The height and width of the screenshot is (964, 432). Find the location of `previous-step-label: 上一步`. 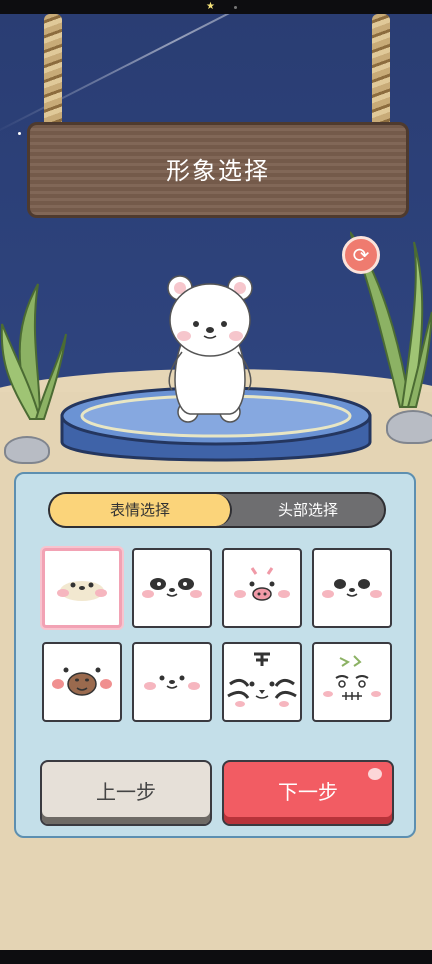

previous-step-label: 上一步 is located at coordinates (126, 792).